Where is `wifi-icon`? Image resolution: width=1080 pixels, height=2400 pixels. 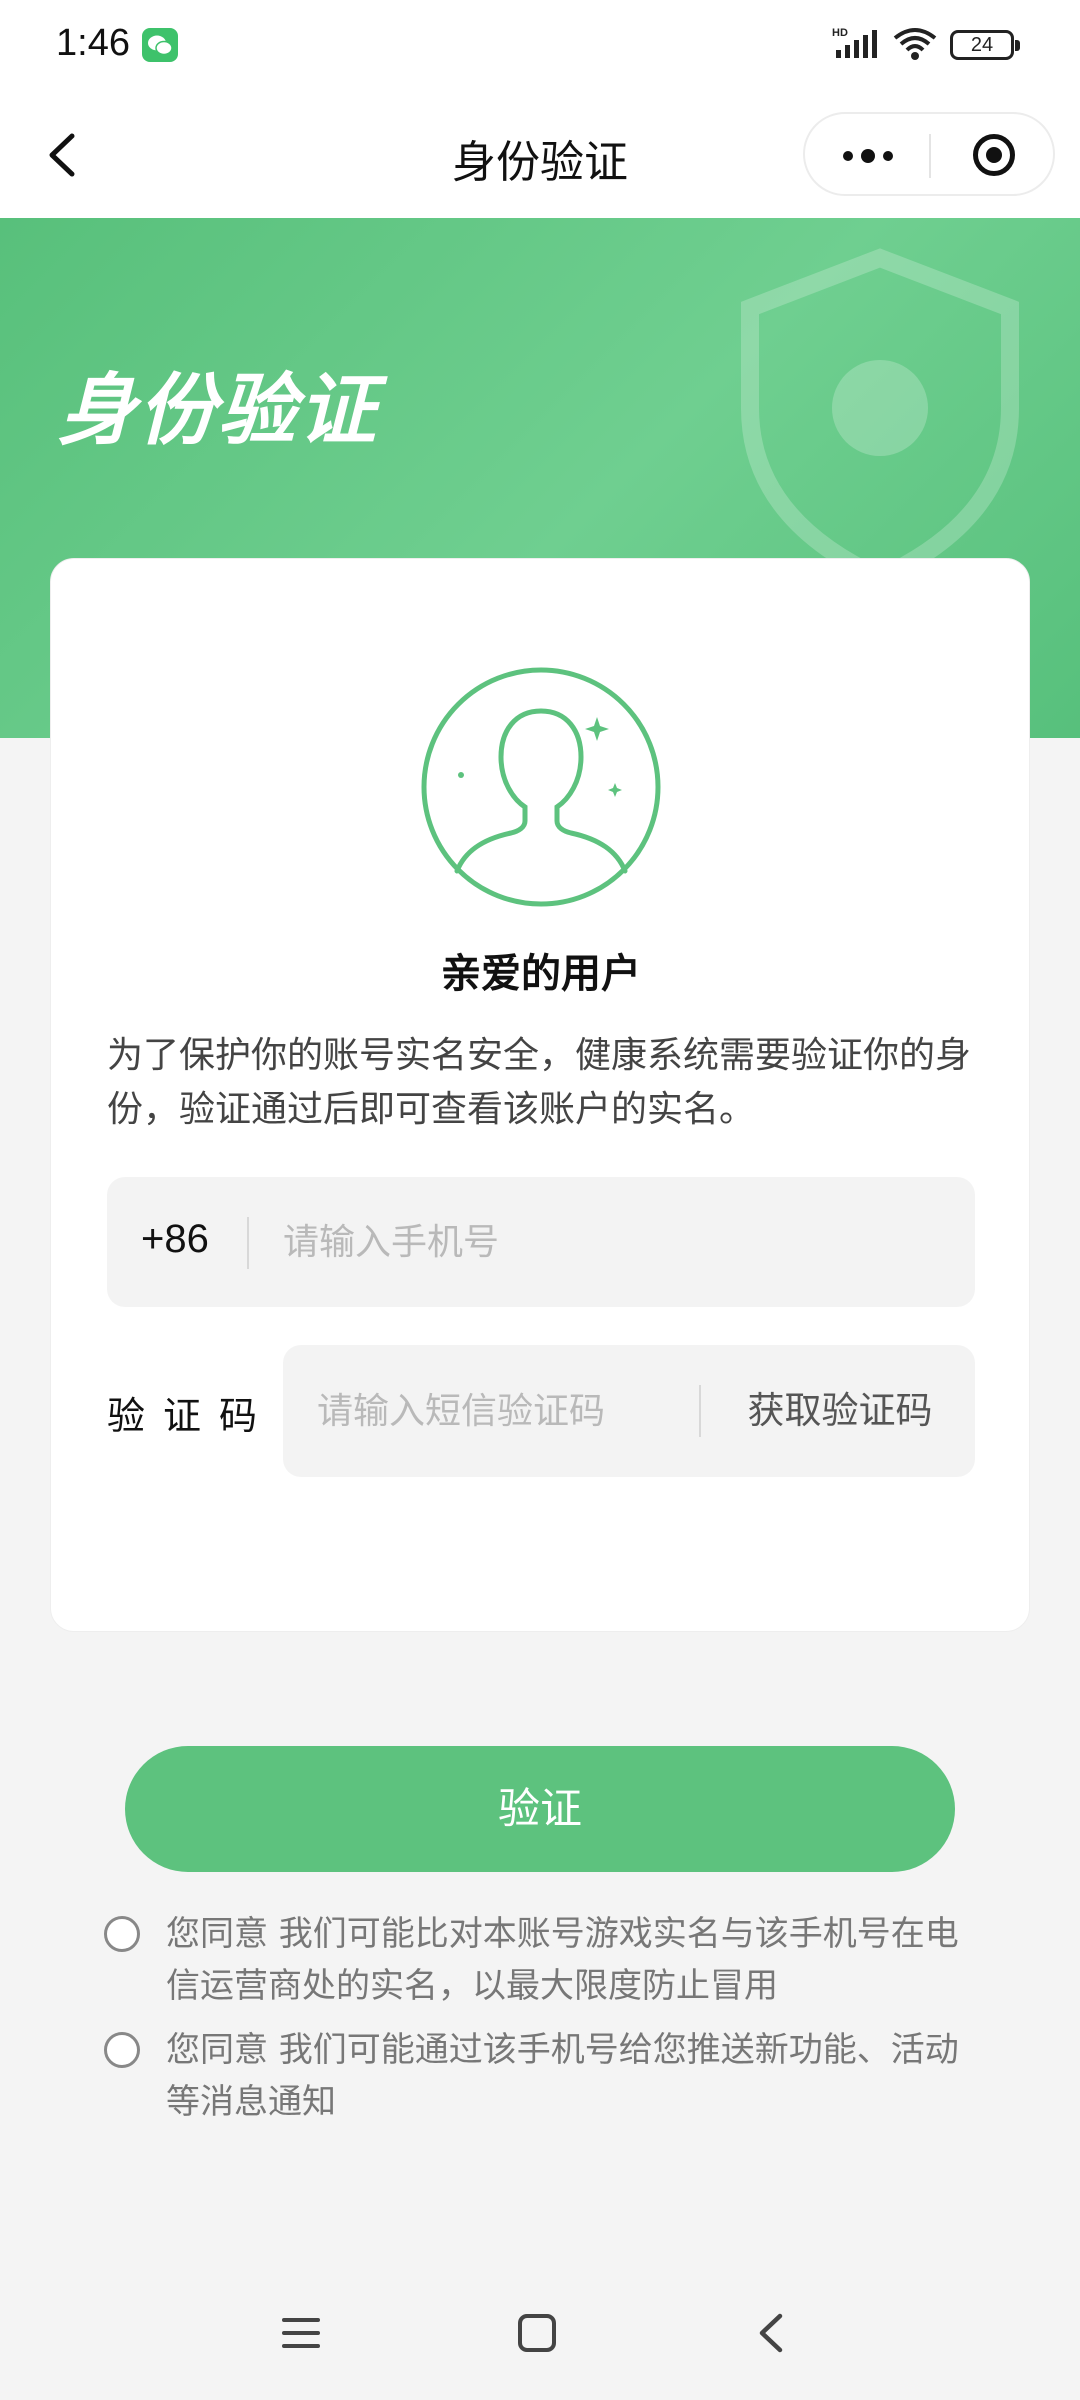 wifi-icon is located at coordinates (915, 44).